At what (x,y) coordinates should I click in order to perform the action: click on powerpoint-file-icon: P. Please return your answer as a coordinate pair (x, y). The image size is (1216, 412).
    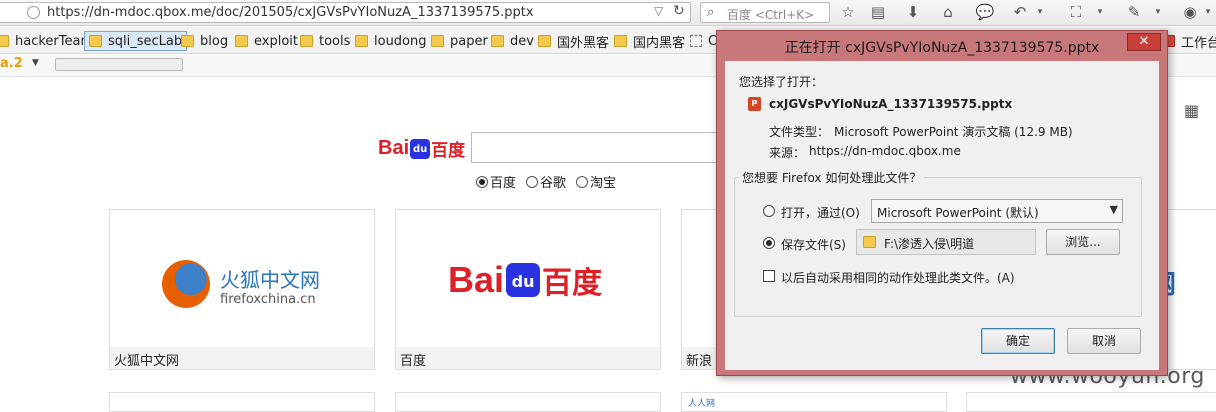
    Looking at the image, I should click on (754, 104).